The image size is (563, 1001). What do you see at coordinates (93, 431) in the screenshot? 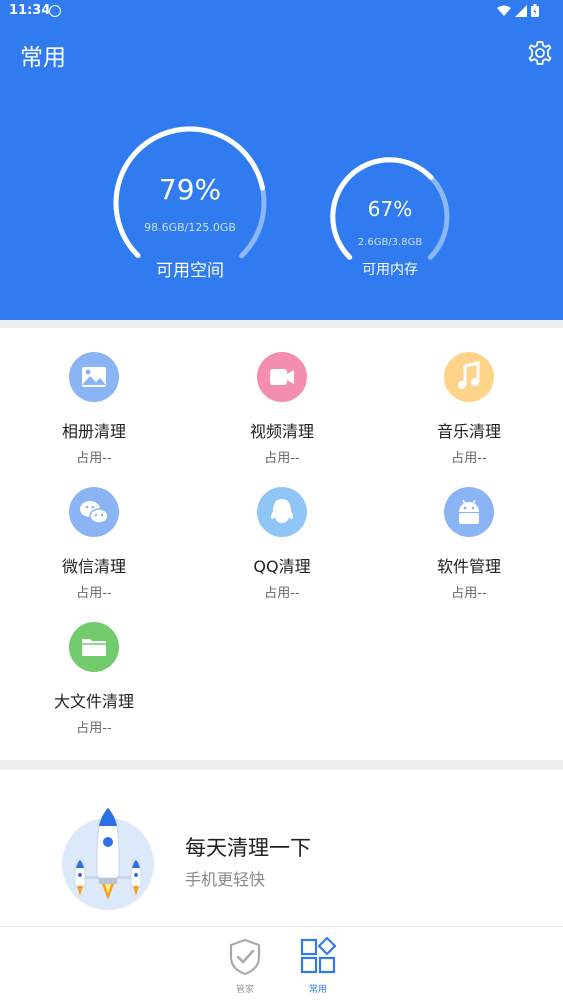
I see `tool-name: 相册清理` at bounding box center [93, 431].